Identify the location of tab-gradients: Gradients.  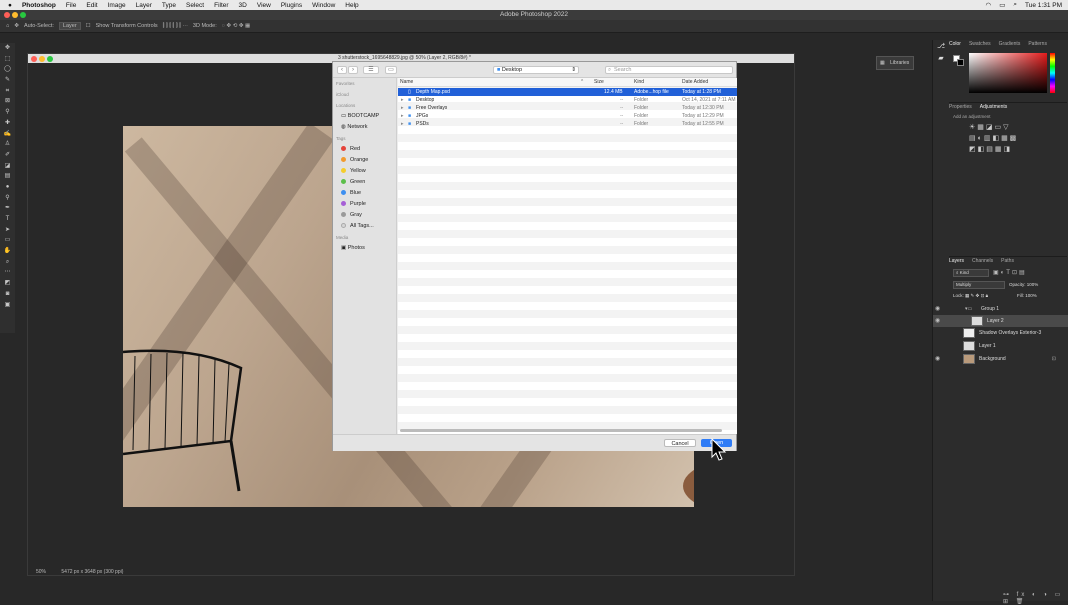
(1010, 44).